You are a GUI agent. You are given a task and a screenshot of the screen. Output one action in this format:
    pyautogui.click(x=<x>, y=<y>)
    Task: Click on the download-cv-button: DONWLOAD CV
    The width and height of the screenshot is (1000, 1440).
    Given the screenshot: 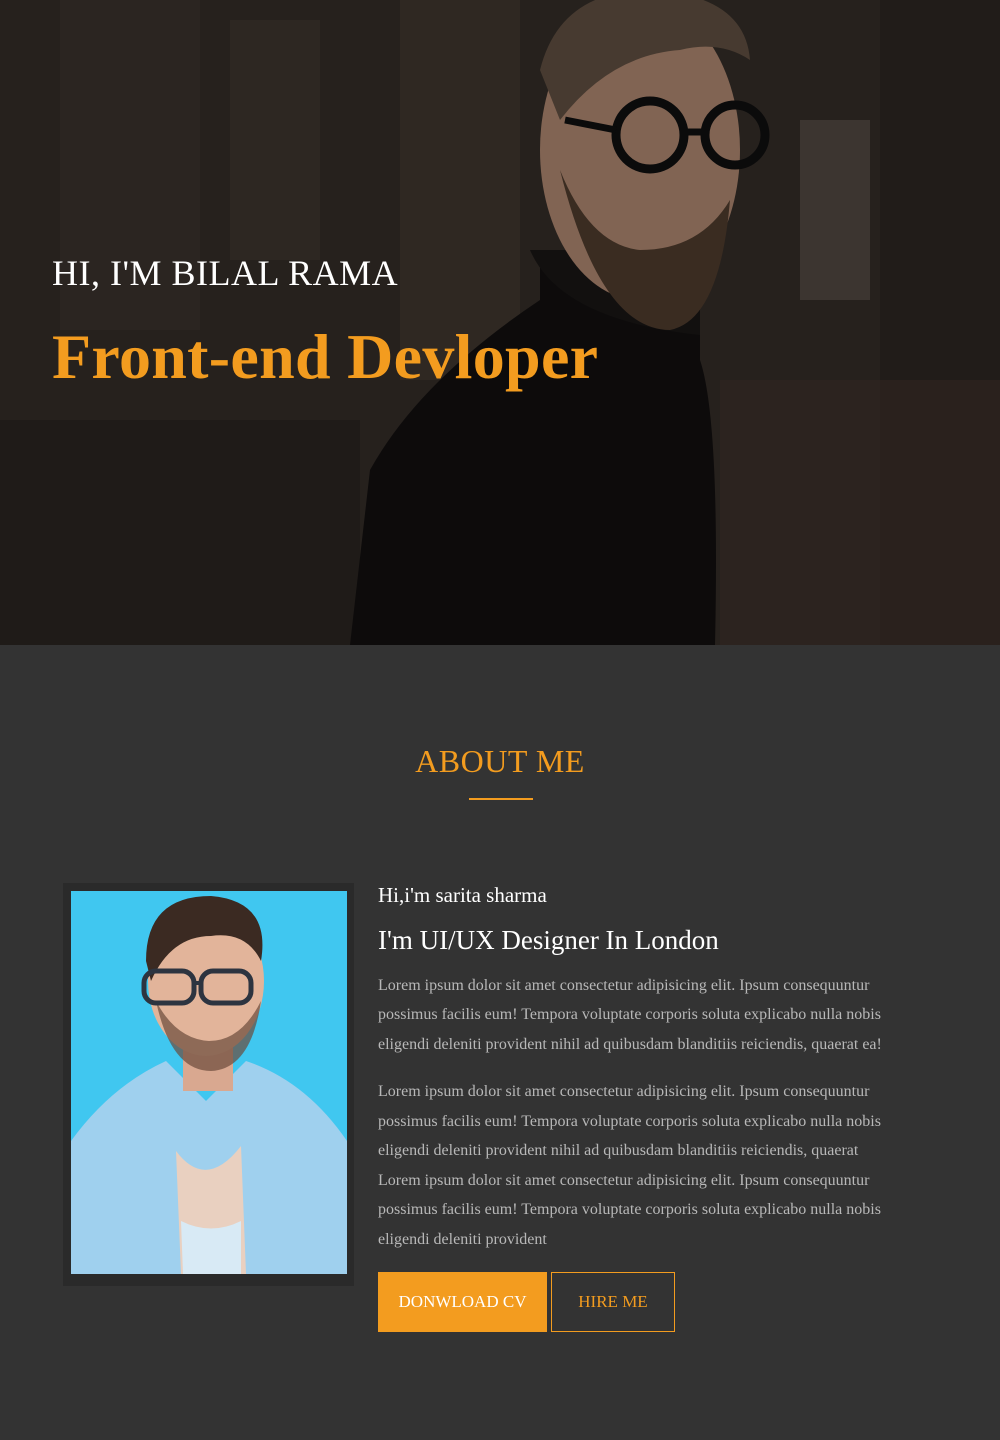 What is the action you would take?
    pyautogui.click(x=462, y=1302)
    